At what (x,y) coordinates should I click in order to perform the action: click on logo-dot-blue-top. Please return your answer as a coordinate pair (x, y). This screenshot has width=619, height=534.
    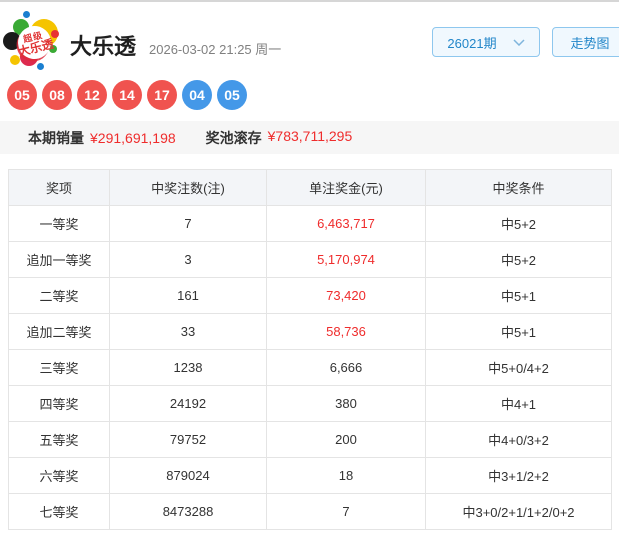
    Looking at the image, I should click on (26, 14).